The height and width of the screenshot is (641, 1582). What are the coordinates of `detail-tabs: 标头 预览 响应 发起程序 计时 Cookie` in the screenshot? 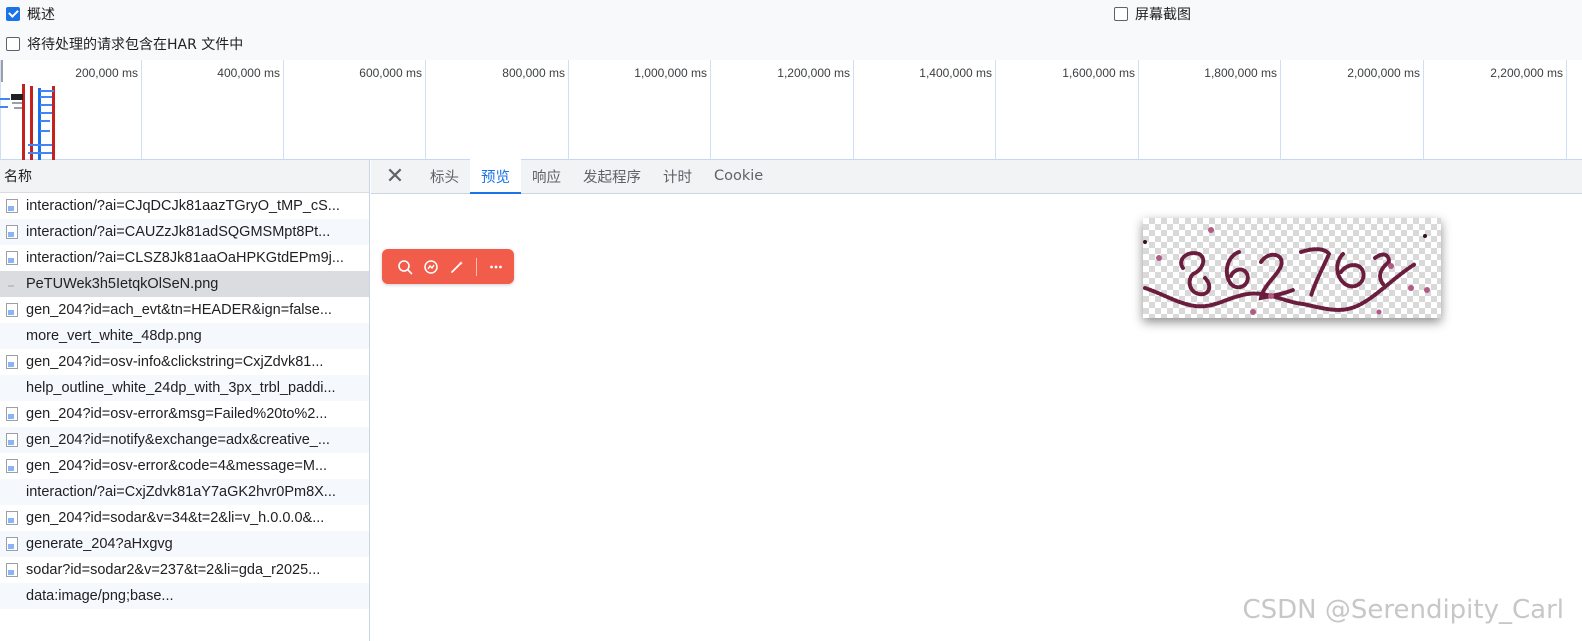 It's located at (596, 176).